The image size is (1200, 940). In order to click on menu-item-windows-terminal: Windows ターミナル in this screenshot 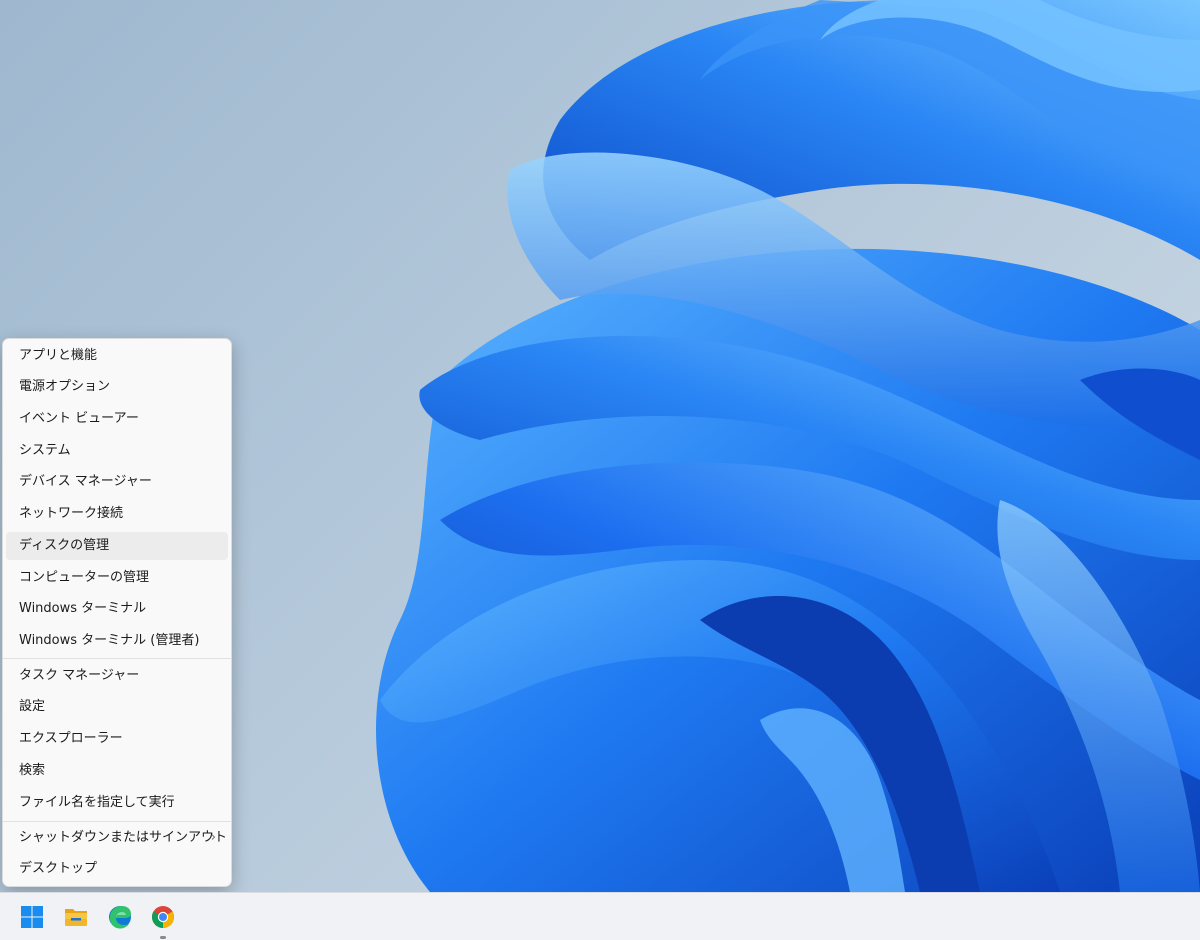, I will do `click(117, 609)`.